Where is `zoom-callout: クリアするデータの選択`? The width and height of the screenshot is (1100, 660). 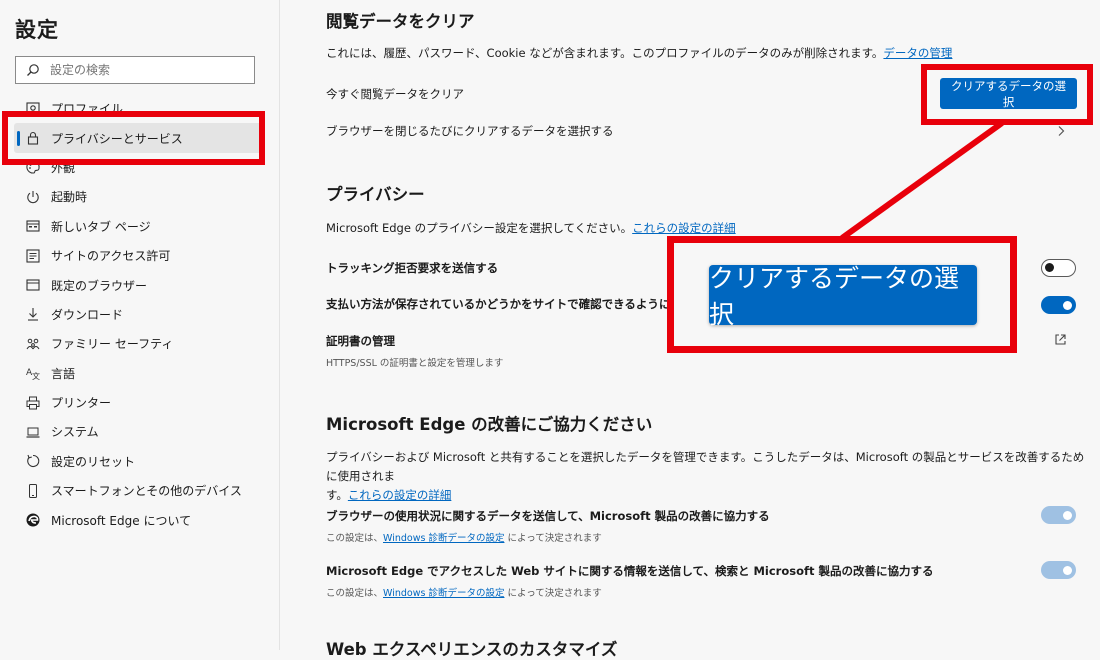
zoom-callout: クリアするデータの選択 is located at coordinates (842, 294).